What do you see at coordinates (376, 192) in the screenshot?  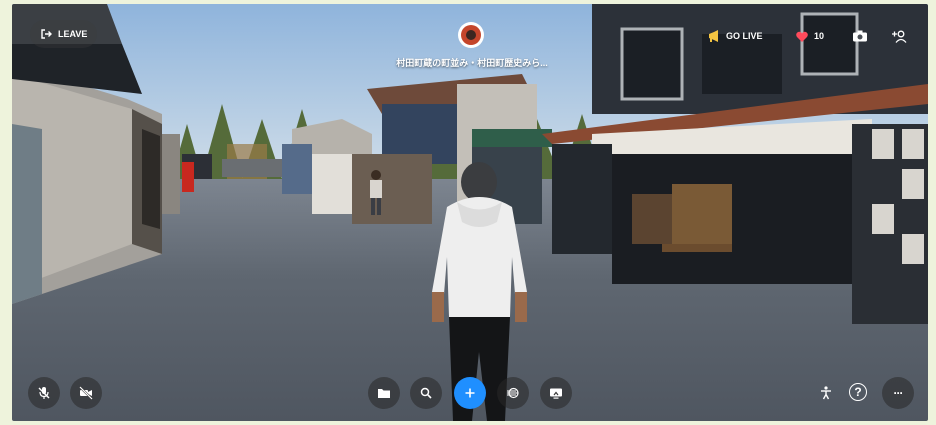 I see `distant-avatar` at bounding box center [376, 192].